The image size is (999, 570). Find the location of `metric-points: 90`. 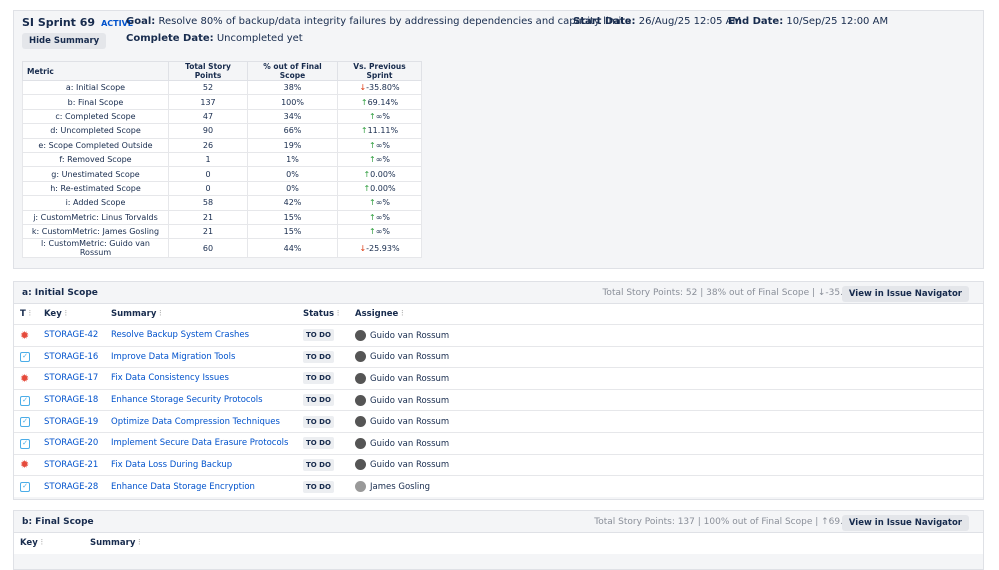

metric-points: 90 is located at coordinates (208, 131).